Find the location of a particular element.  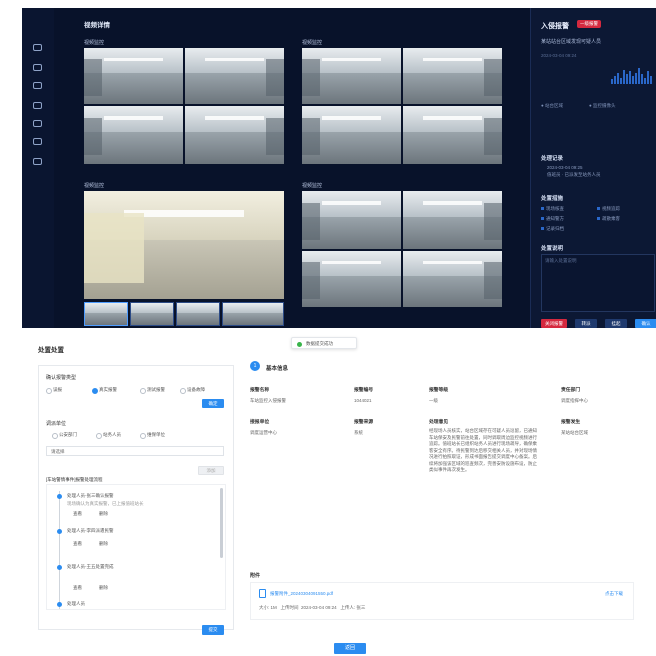

section-title: 基本信息 is located at coordinates (277, 369).